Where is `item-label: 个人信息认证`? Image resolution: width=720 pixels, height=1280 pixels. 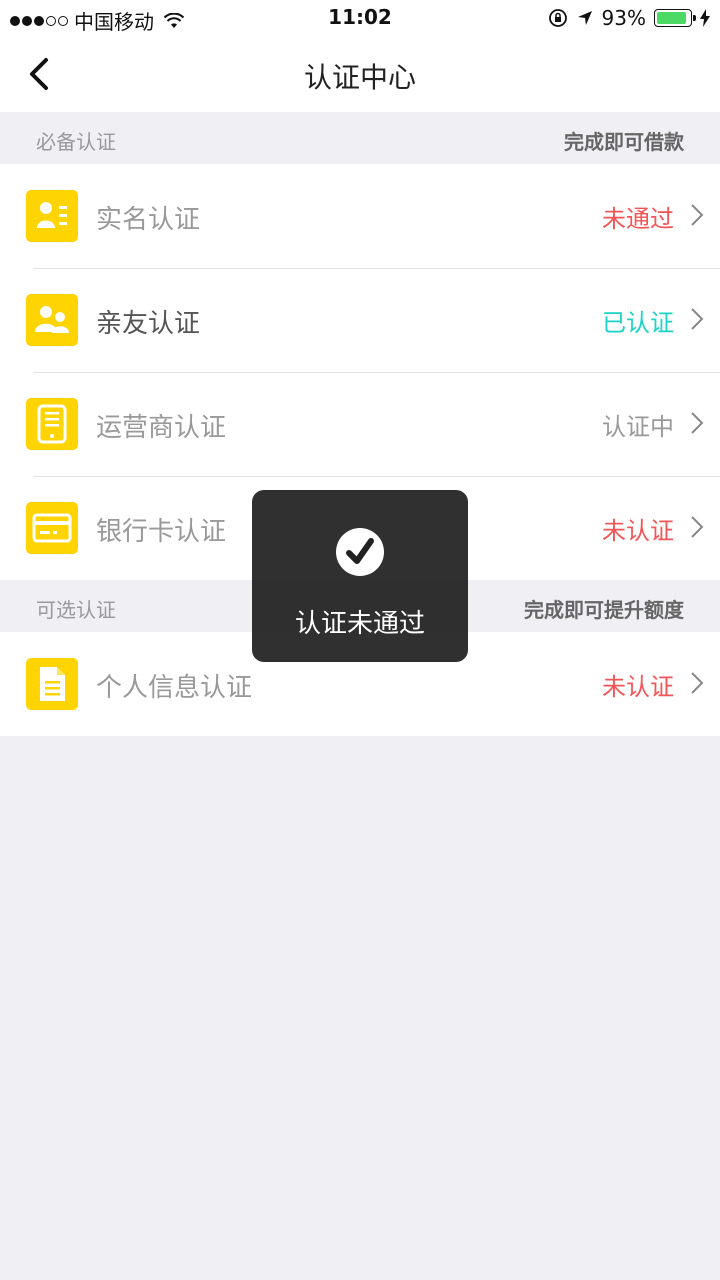
item-label: 个人信息认证 is located at coordinates (174, 688).